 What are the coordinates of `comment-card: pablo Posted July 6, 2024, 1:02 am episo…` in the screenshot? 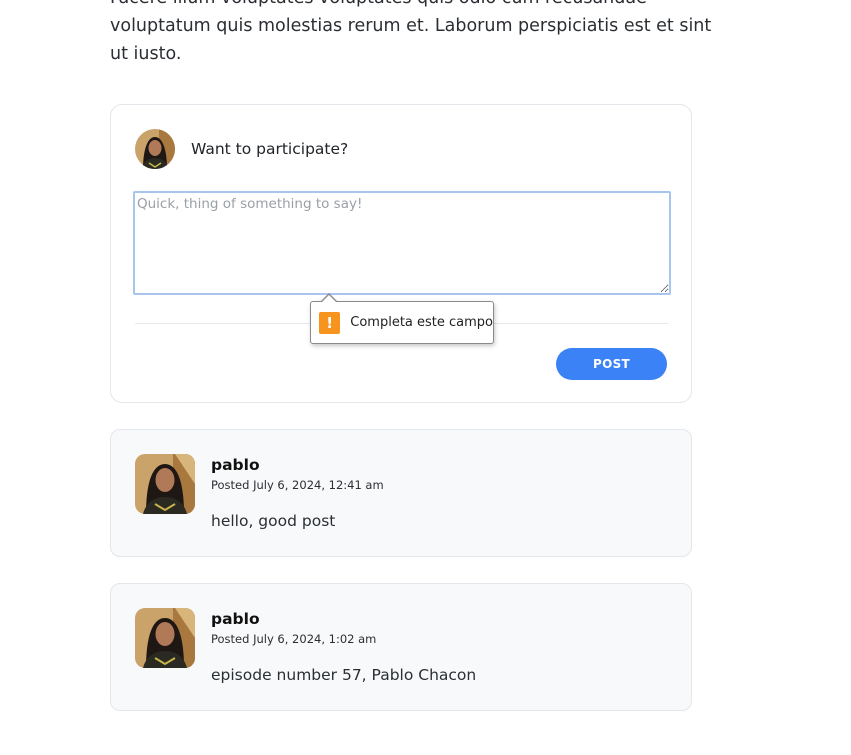 It's located at (401, 647).